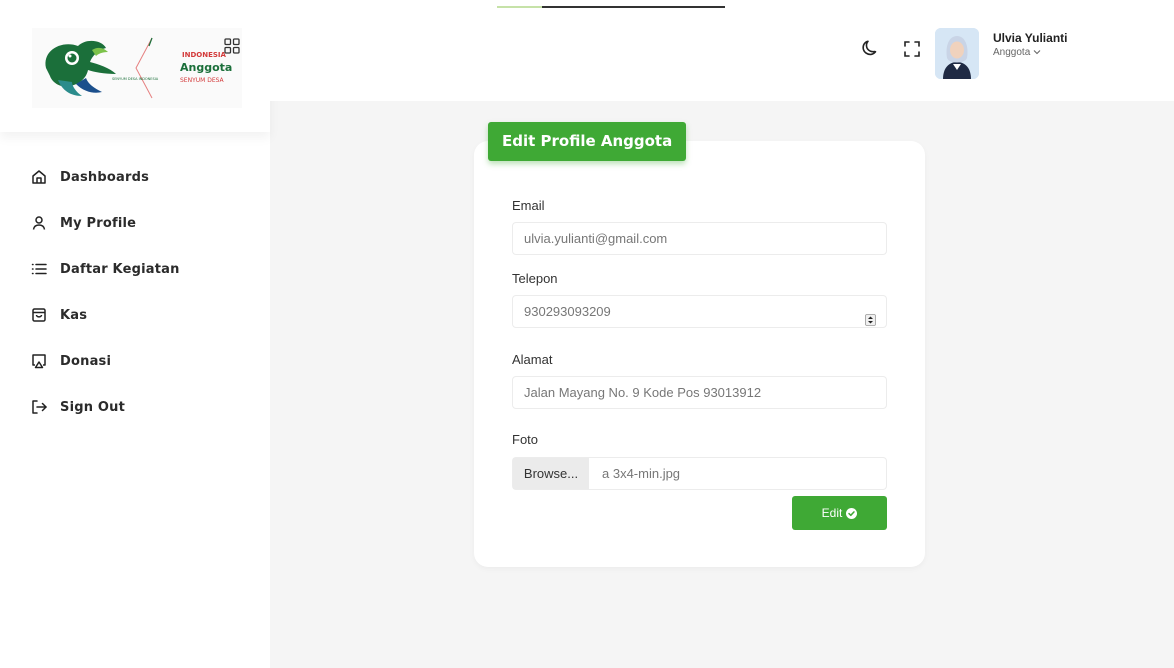 The width and height of the screenshot is (1174, 668). What do you see at coordinates (519, 7) in the screenshot?
I see `top-progress-accent` at bounding box center [519, 7].